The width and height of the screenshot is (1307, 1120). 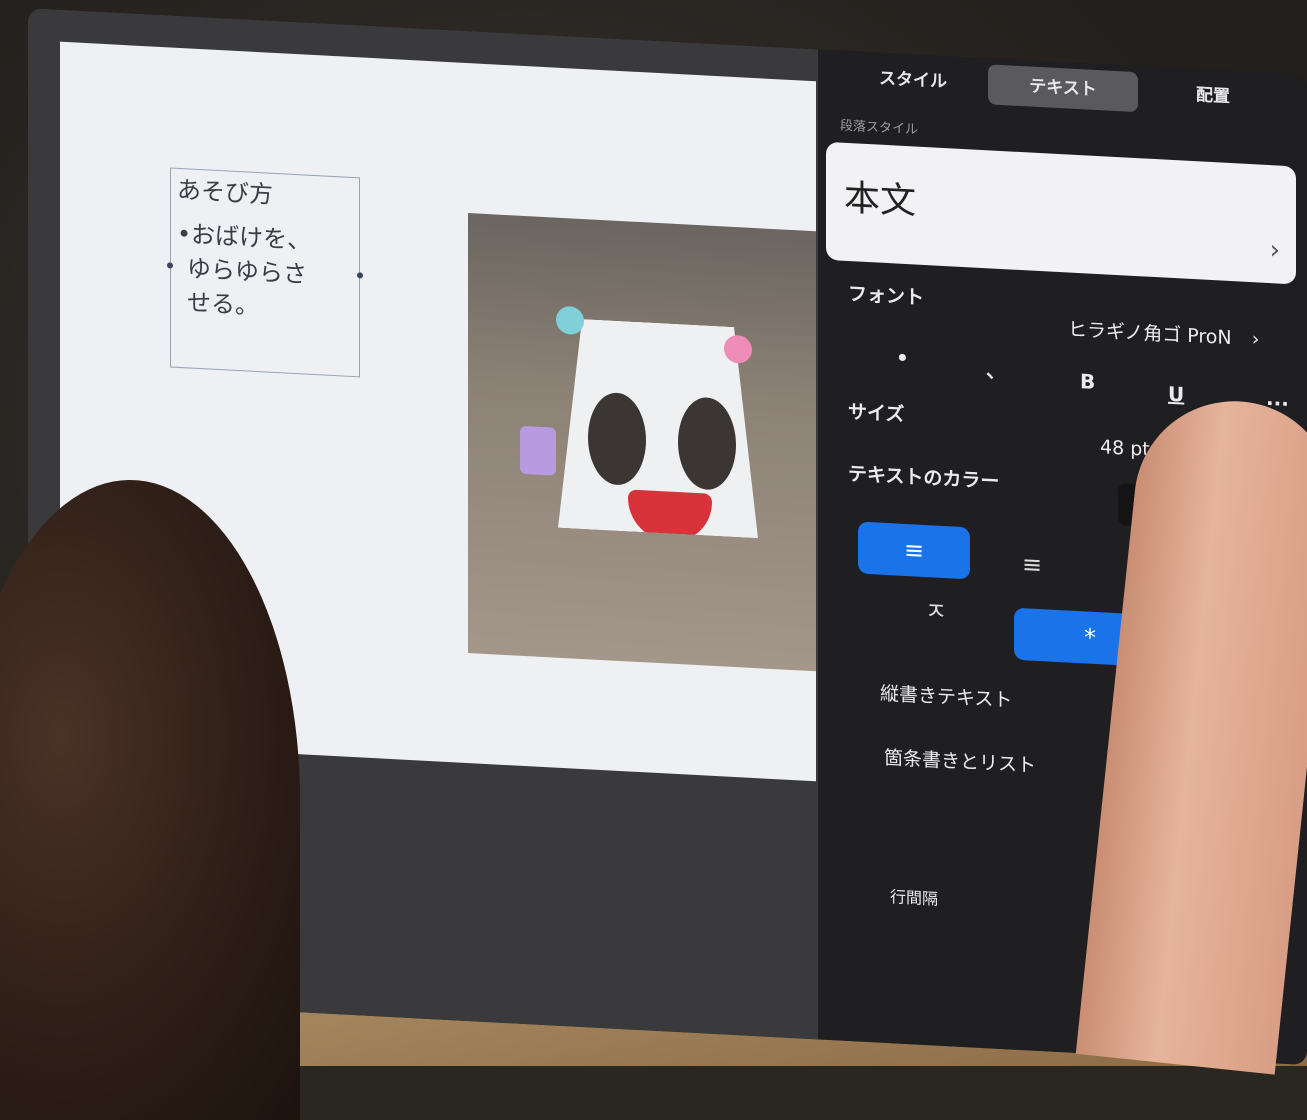 What do you see at coordinates (936, 612) in the screenshot?
I see `align-top-button: ㅈ` at bounding box center [936, 612].